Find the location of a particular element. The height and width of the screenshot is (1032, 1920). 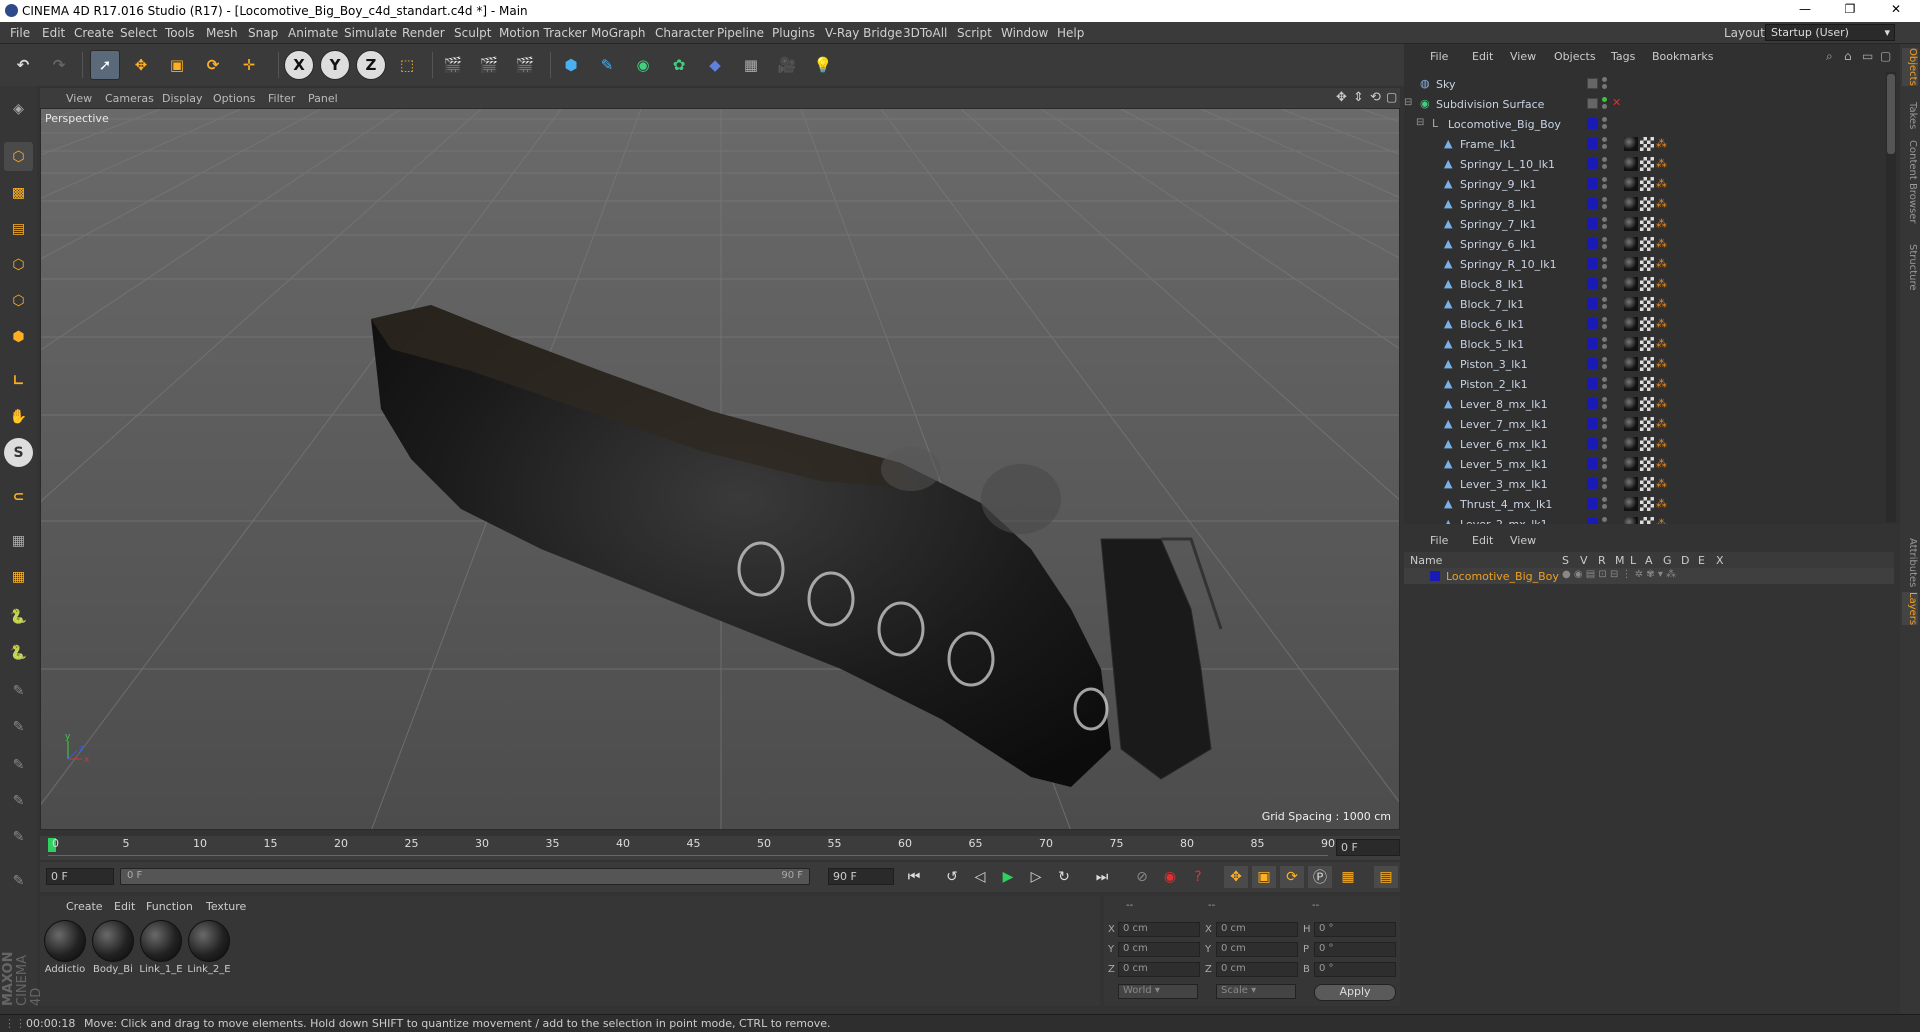

object-row: ▲ Springy_9_lk1 ⁂ is located at coordinates (1645, 184).